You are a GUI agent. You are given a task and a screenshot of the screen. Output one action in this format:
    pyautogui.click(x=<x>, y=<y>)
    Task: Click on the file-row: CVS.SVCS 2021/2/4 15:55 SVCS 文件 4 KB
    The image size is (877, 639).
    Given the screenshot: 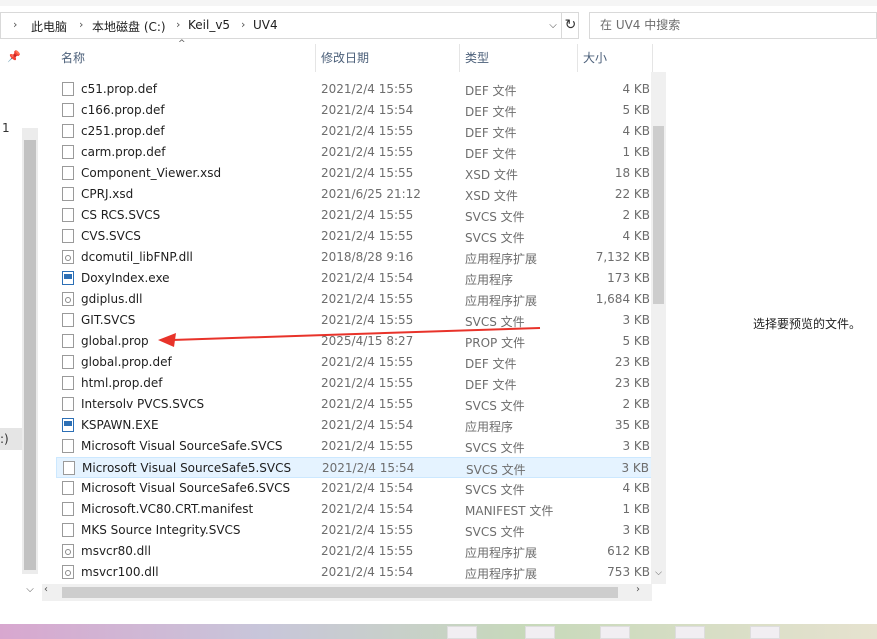 What is the action you would take?
    pyautogui.click(x=354, y=236)
    